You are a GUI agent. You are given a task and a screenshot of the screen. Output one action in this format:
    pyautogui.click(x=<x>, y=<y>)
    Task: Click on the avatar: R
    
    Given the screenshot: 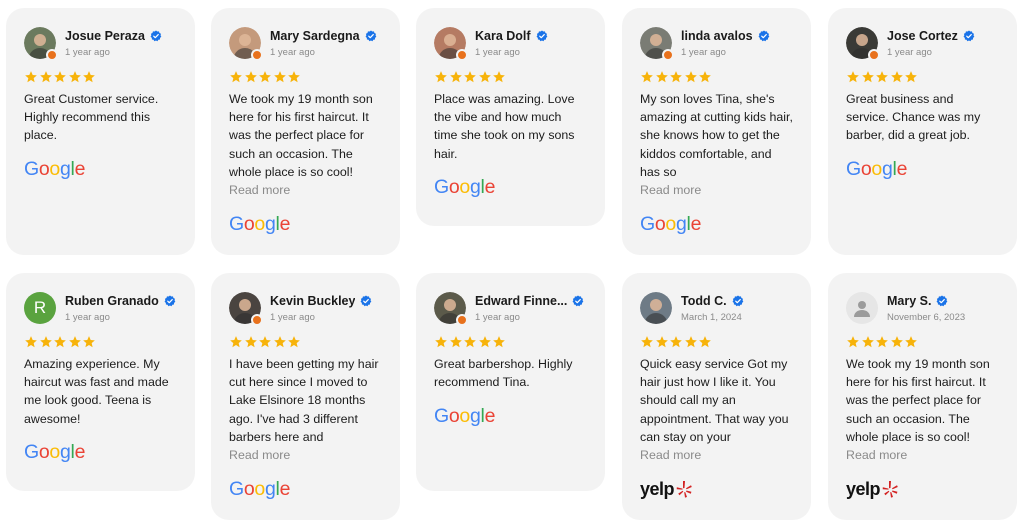 What is the action you would take?
    pyautogui.click(x=40, y=308)
    